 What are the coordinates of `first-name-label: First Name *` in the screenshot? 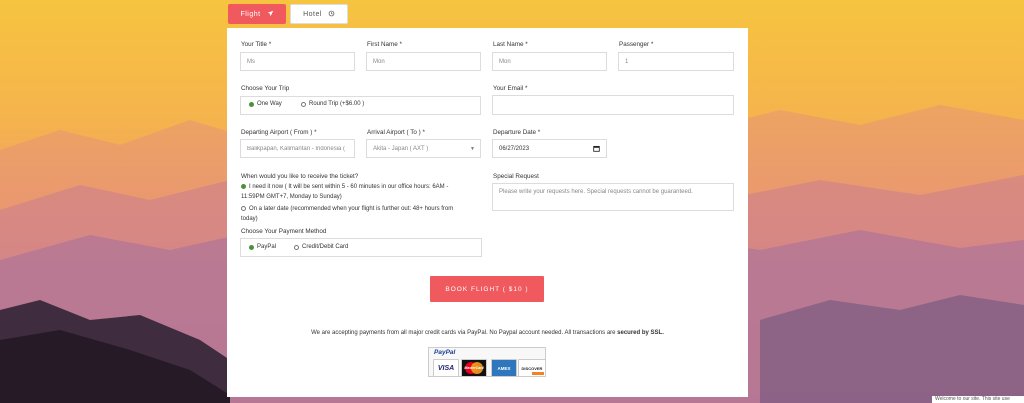 It's located at (384, 44).